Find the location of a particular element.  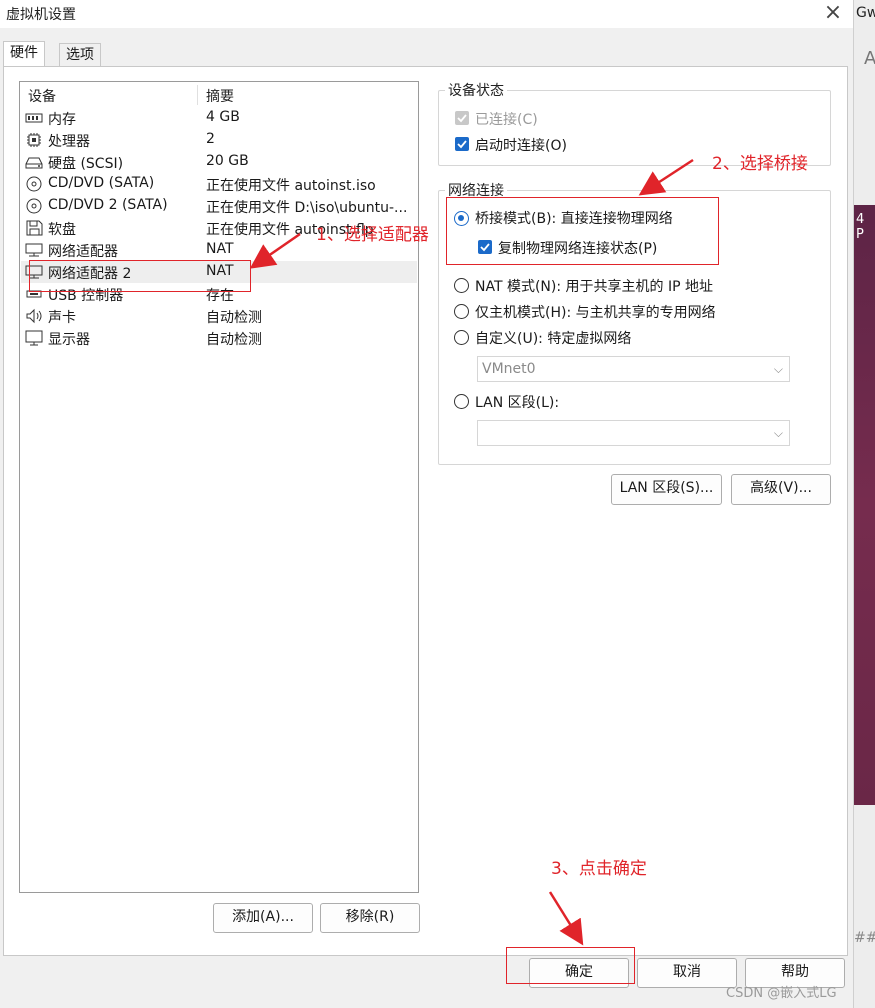

watermark: CSDN @嵌入式LG is located at coordinates (781, 993).